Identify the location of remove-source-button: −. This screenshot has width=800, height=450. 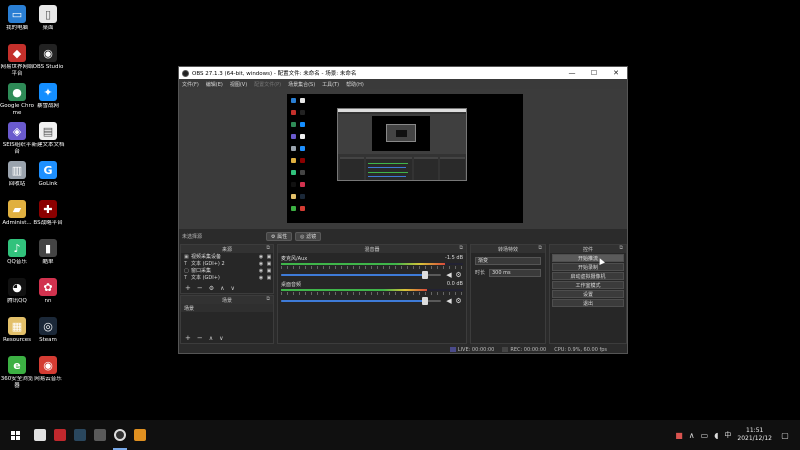
(200, 288).